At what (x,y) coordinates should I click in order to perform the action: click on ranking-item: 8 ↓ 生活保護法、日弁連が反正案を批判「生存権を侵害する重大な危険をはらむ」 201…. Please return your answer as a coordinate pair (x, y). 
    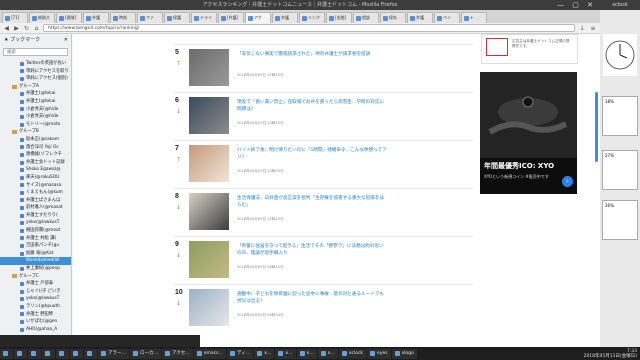
    Looking at the image, I should click on (323, 212).